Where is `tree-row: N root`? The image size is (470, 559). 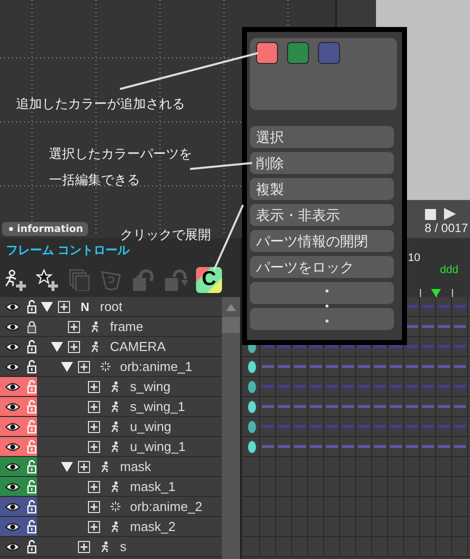 tree-row: N root is located at coordinates (111, 307).